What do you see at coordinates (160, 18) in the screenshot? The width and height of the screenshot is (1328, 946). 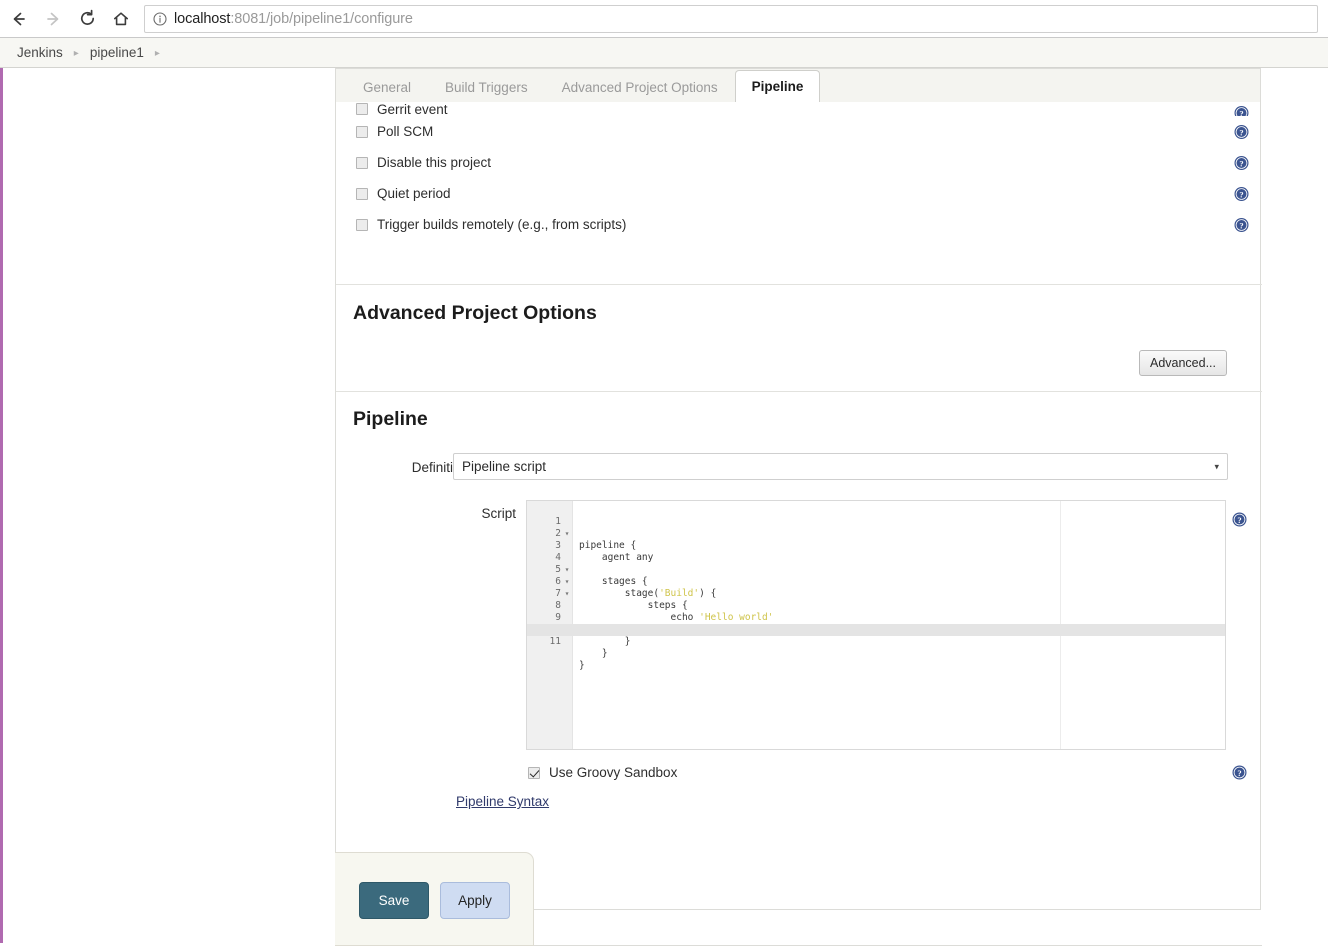 I see `site-info-icon` at bounding box center [160, 18].